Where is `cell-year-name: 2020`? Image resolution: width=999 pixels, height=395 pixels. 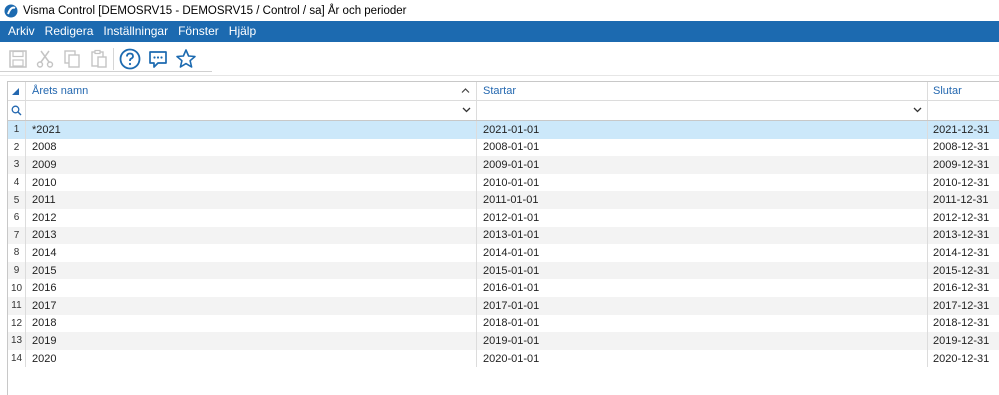 cell-year-name: 2020 is located at coordinates (251, 358).